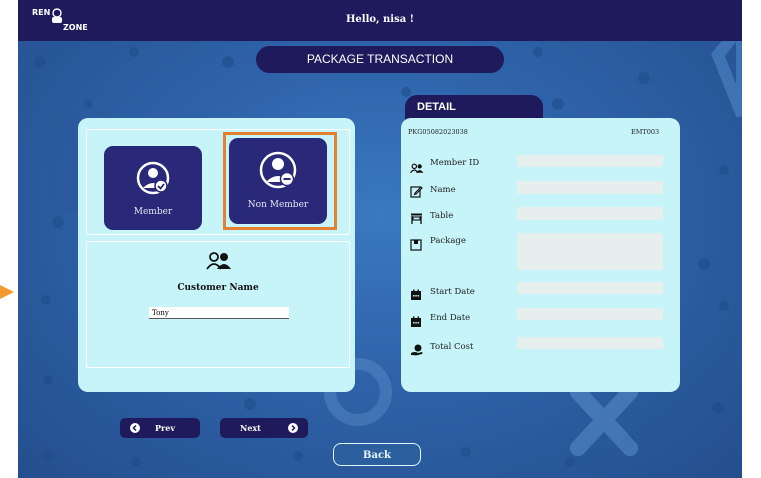 The height and width of the screenshot is (478, 761). Describe the element at coordinates (416, 192) in the screenshot. I see `edit-icon` at that location.